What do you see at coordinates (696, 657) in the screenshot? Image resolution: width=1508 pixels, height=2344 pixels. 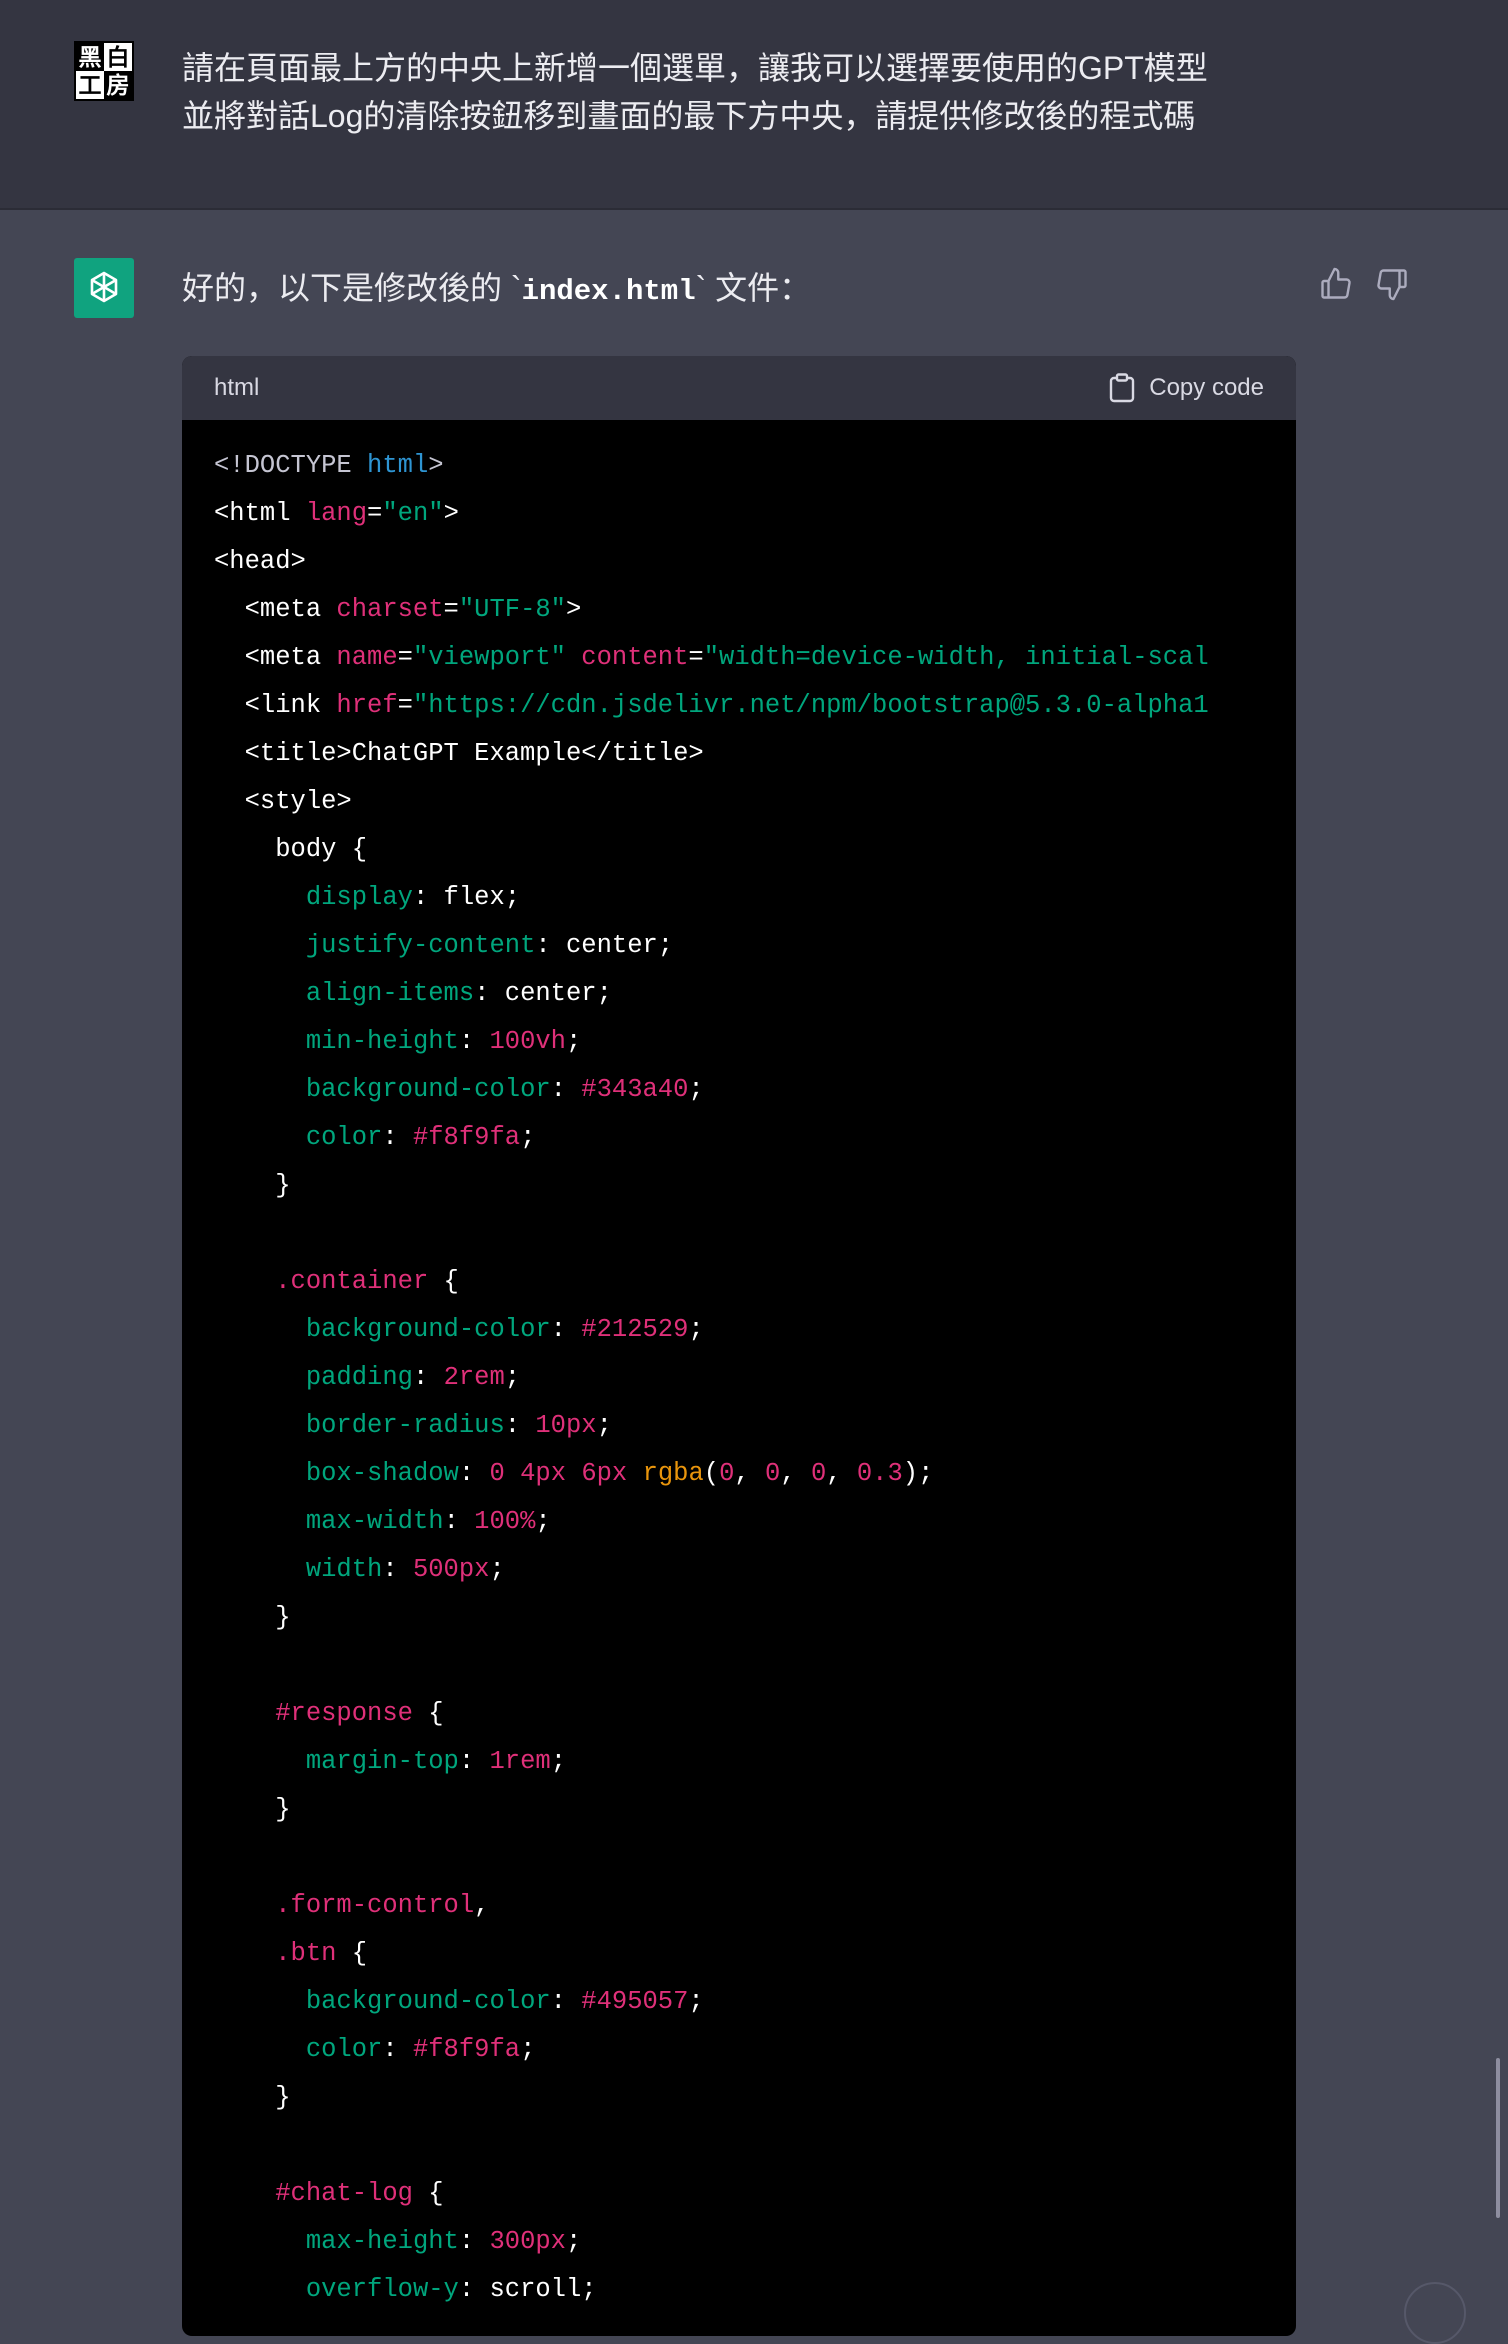 I see `code-token: =` at bounding box center [696, 657].